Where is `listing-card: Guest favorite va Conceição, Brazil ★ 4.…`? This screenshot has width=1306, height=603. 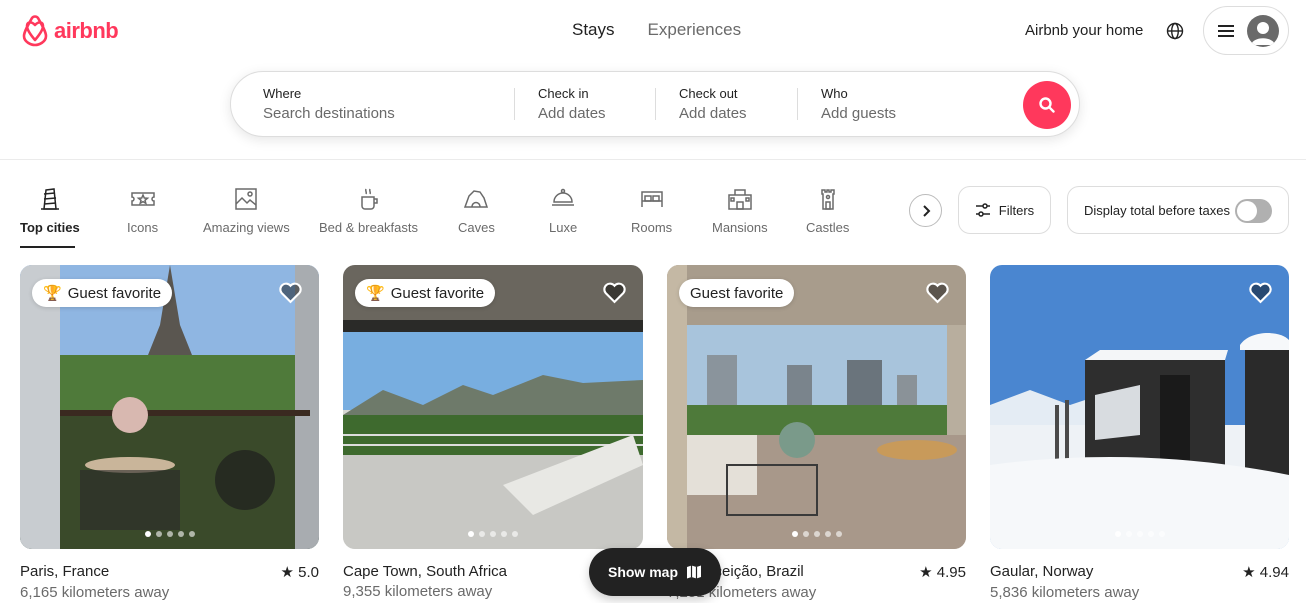 listing-card: Guest favorite va Conceição, Brazil ★ 4.… is located at coordinates (816, 433).